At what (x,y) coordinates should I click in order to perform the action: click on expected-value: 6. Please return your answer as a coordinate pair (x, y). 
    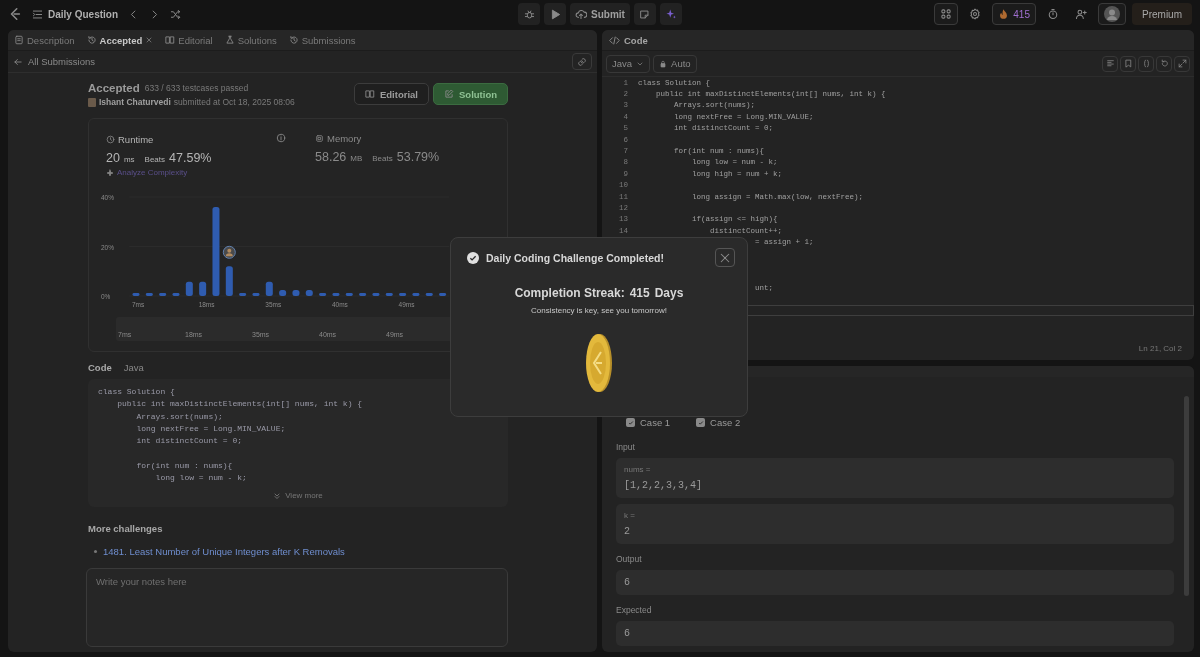
    Looking at the image, I should click on (627, 633).